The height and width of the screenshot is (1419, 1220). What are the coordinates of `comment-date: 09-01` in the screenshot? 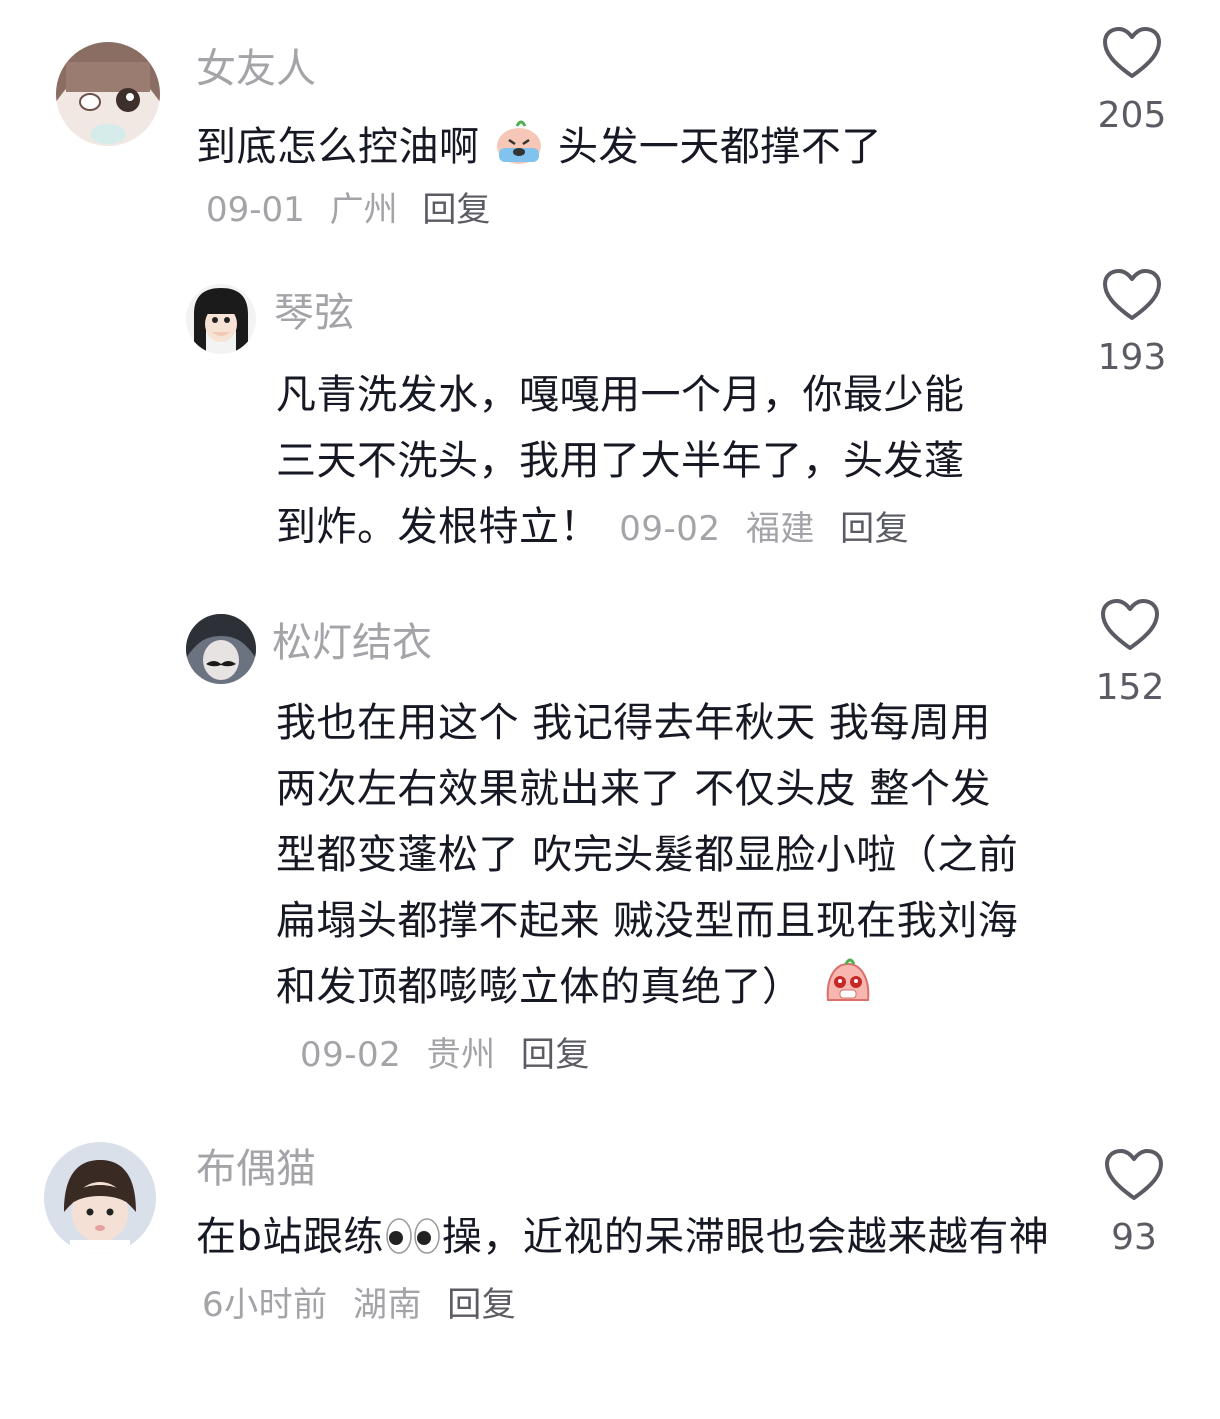 It's located at (255, 210).